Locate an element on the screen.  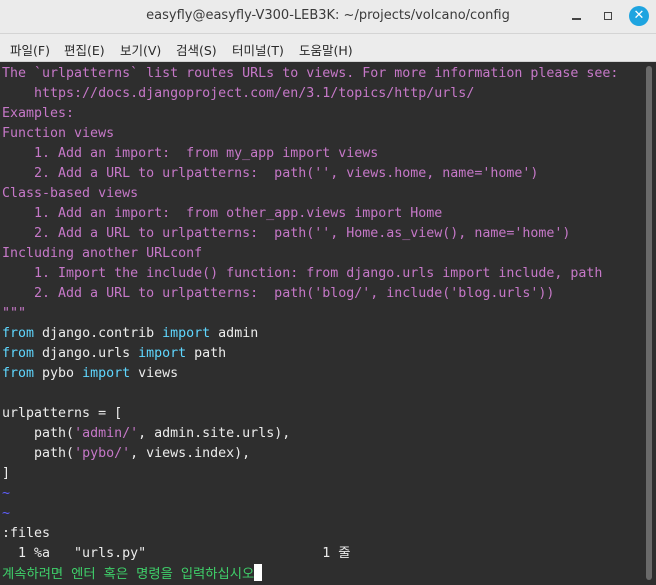
maximize-button is located at coordinates (608, 16).